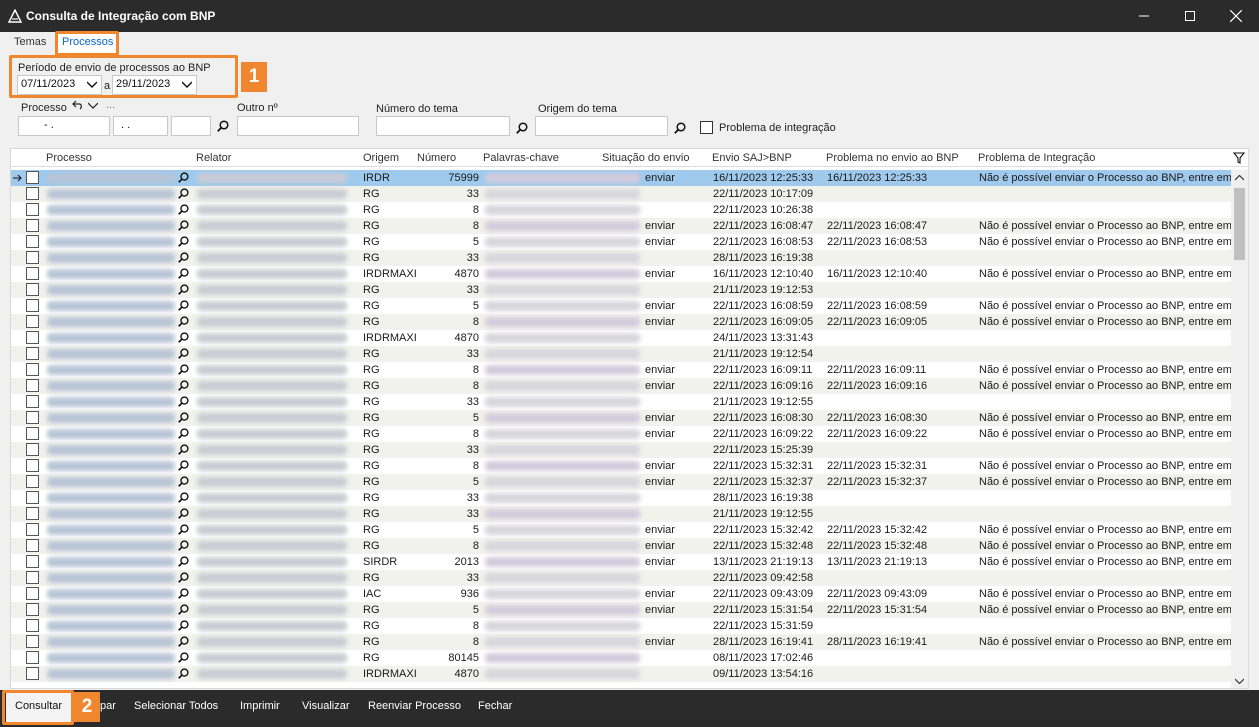 This screenshot has width=1259, height=727. What do you see at coordinates (1239, 158) in the screenshot?
I see `filter-icon` at bounding box center [1239, 158].